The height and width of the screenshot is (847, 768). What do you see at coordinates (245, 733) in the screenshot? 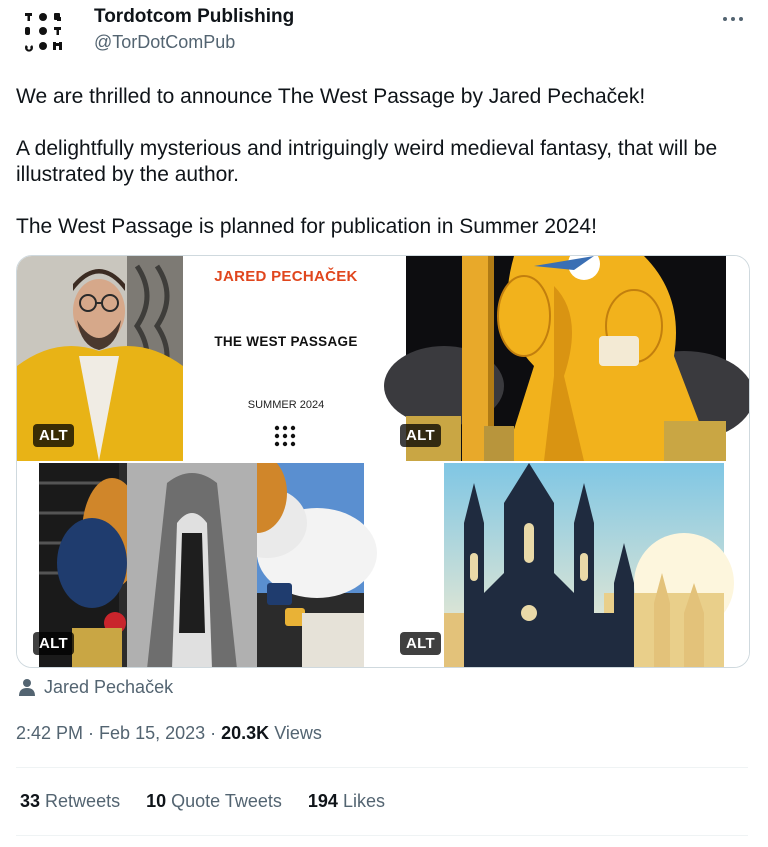
I see `views-count: 20.3K` at bounding box center [245, 733].